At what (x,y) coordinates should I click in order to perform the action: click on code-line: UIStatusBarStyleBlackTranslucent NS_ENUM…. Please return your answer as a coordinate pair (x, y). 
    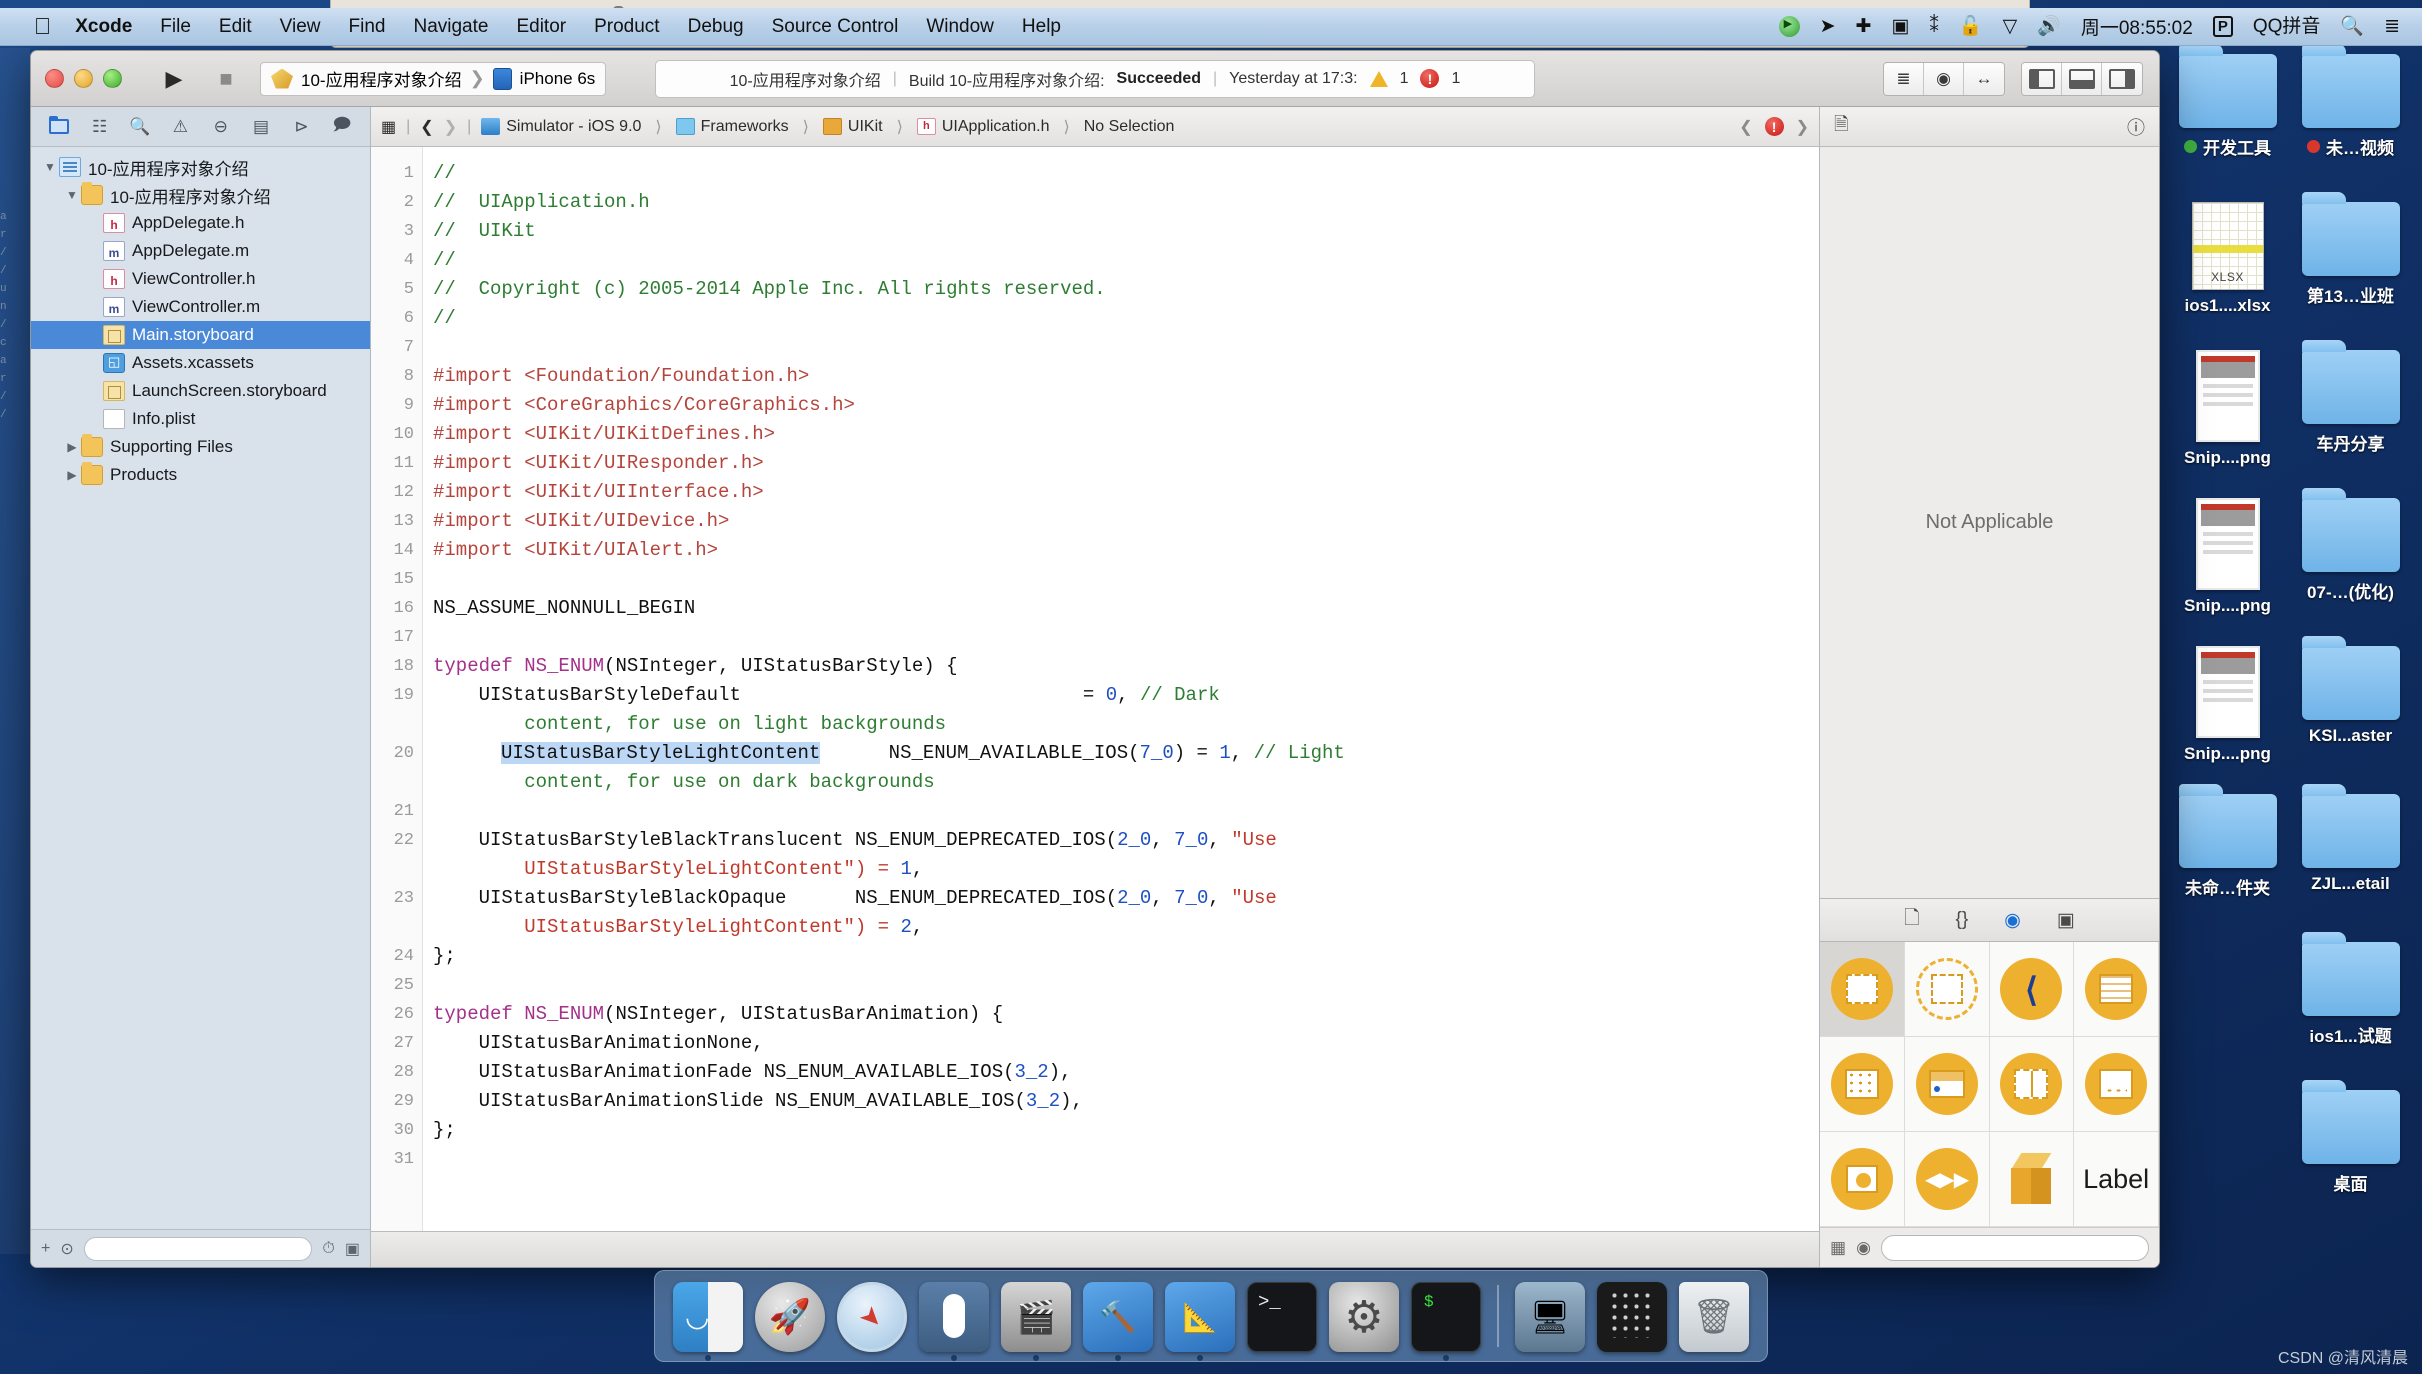
    Looking at the image, I should click on (1126, 840).